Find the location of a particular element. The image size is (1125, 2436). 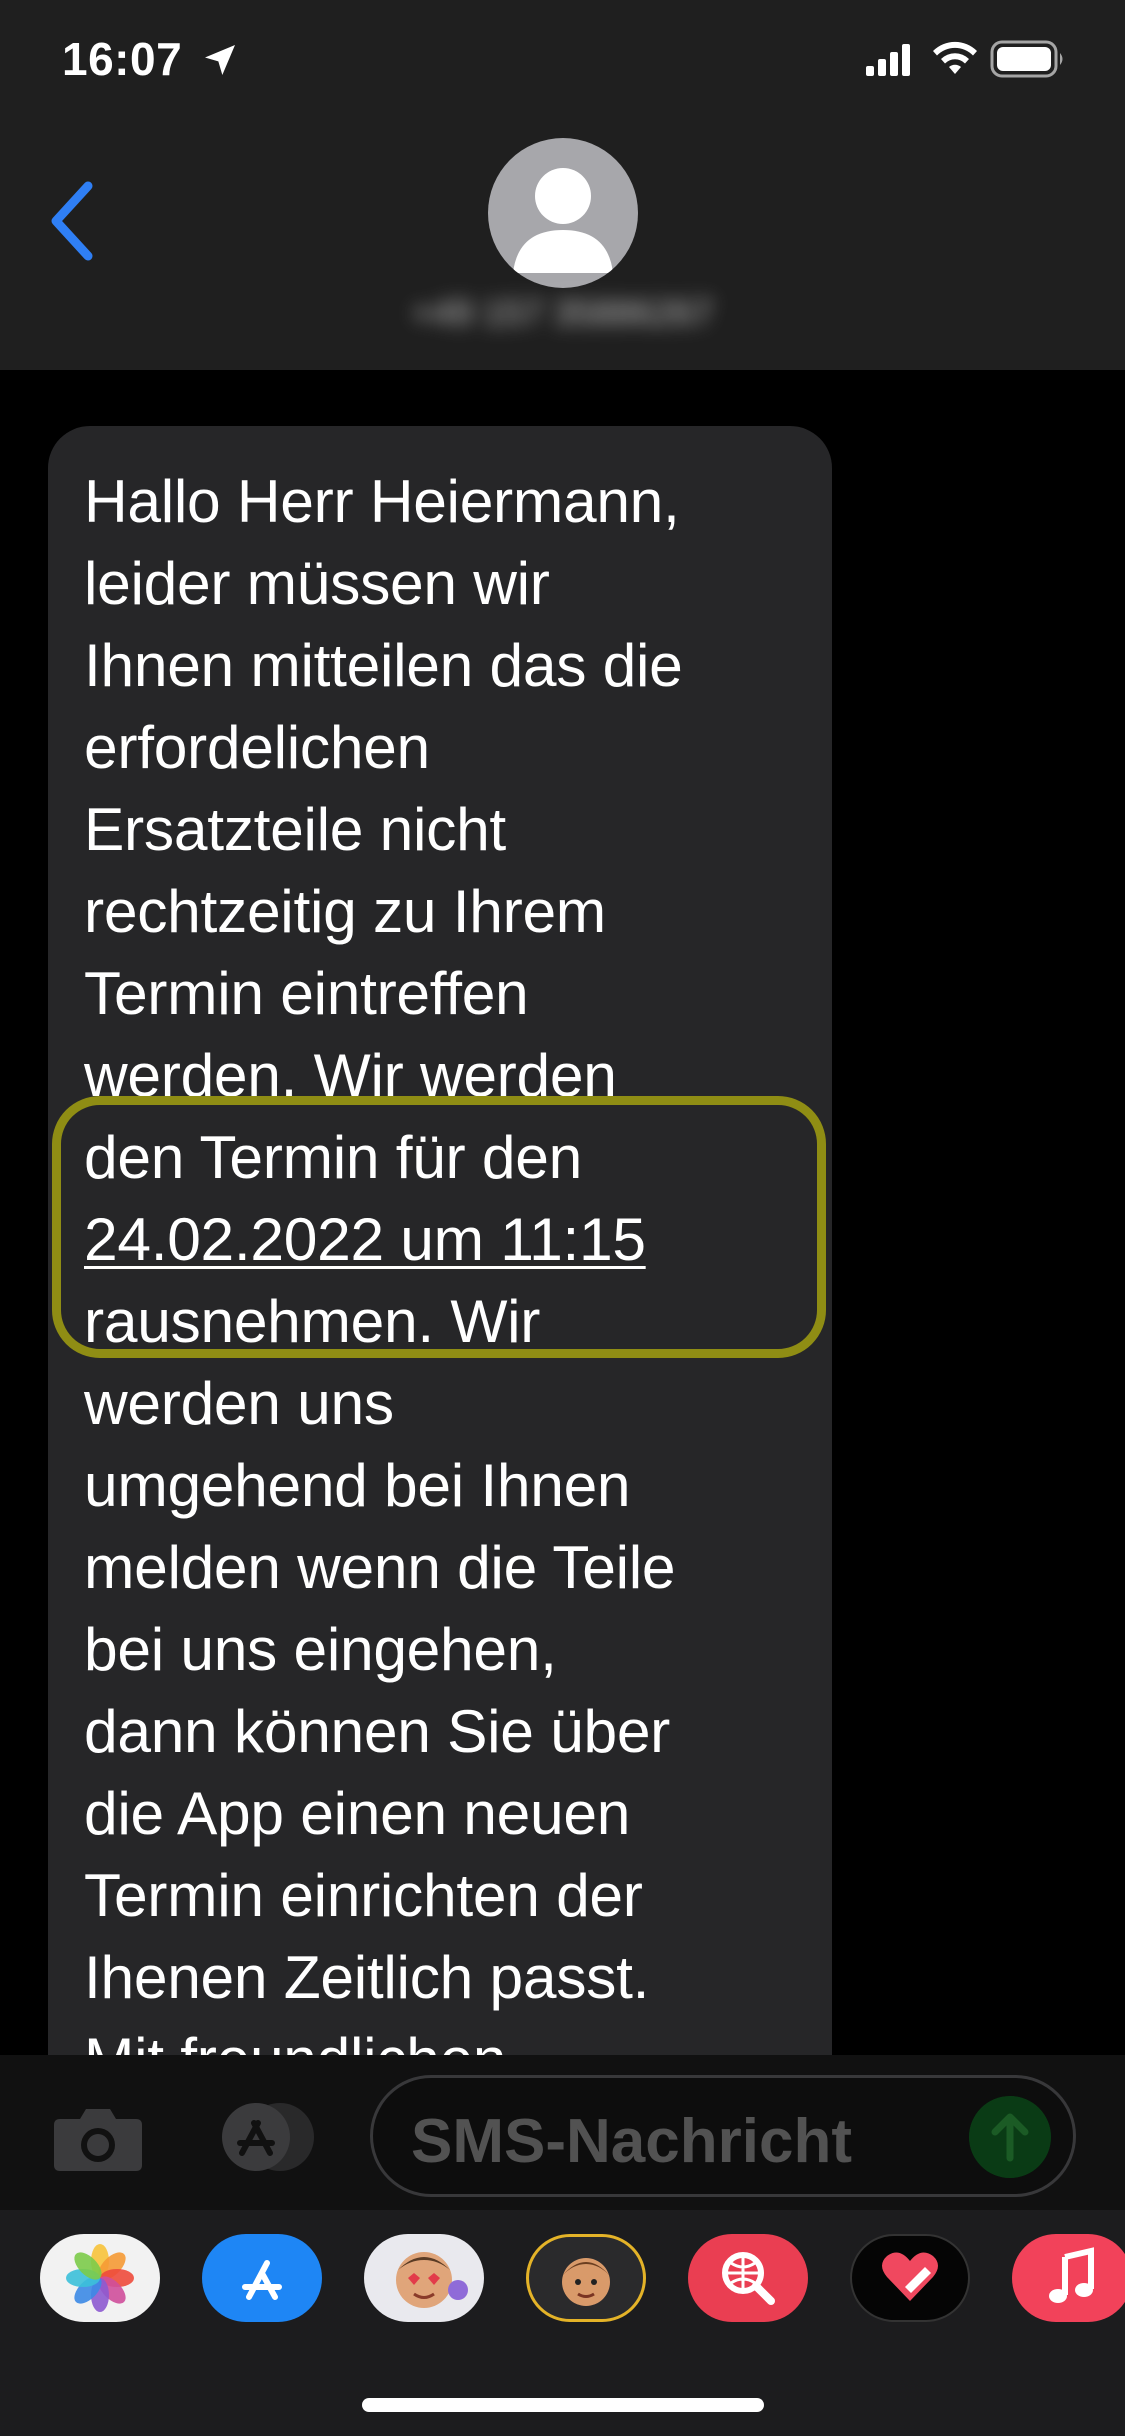

heart-digital-touch-icon is located at coordinates (910, 2278).